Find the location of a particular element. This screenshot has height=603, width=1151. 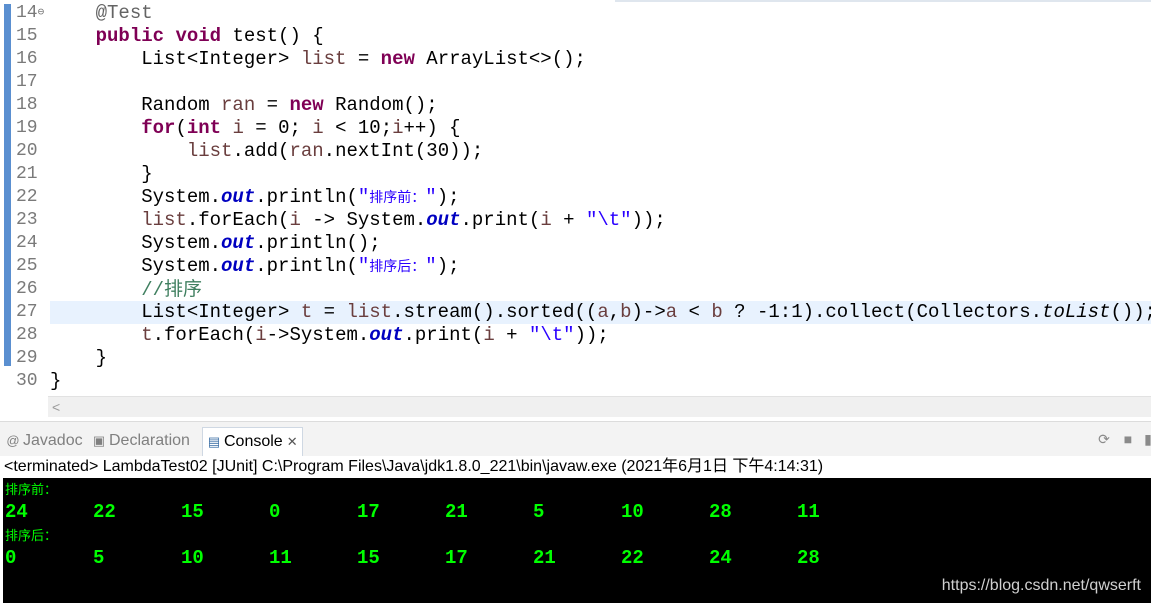

scroll-left-icon: < is located at coordinates (56, 407).